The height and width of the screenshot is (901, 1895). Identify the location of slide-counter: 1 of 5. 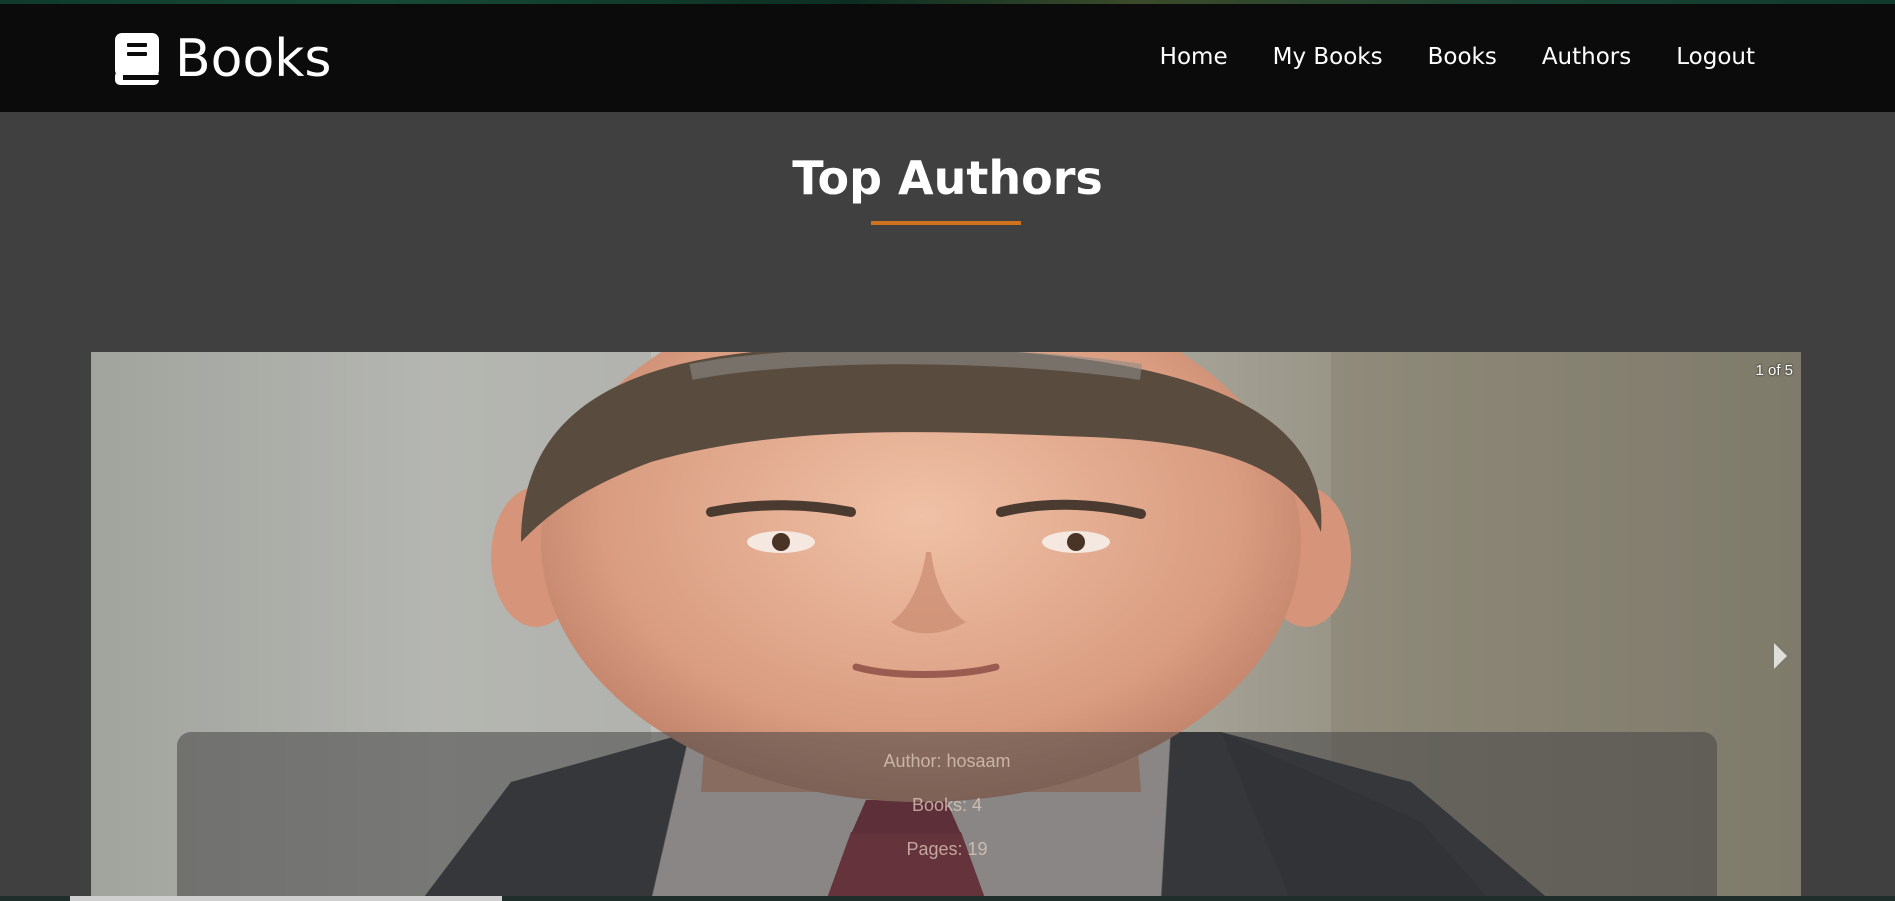
(1774, 370).